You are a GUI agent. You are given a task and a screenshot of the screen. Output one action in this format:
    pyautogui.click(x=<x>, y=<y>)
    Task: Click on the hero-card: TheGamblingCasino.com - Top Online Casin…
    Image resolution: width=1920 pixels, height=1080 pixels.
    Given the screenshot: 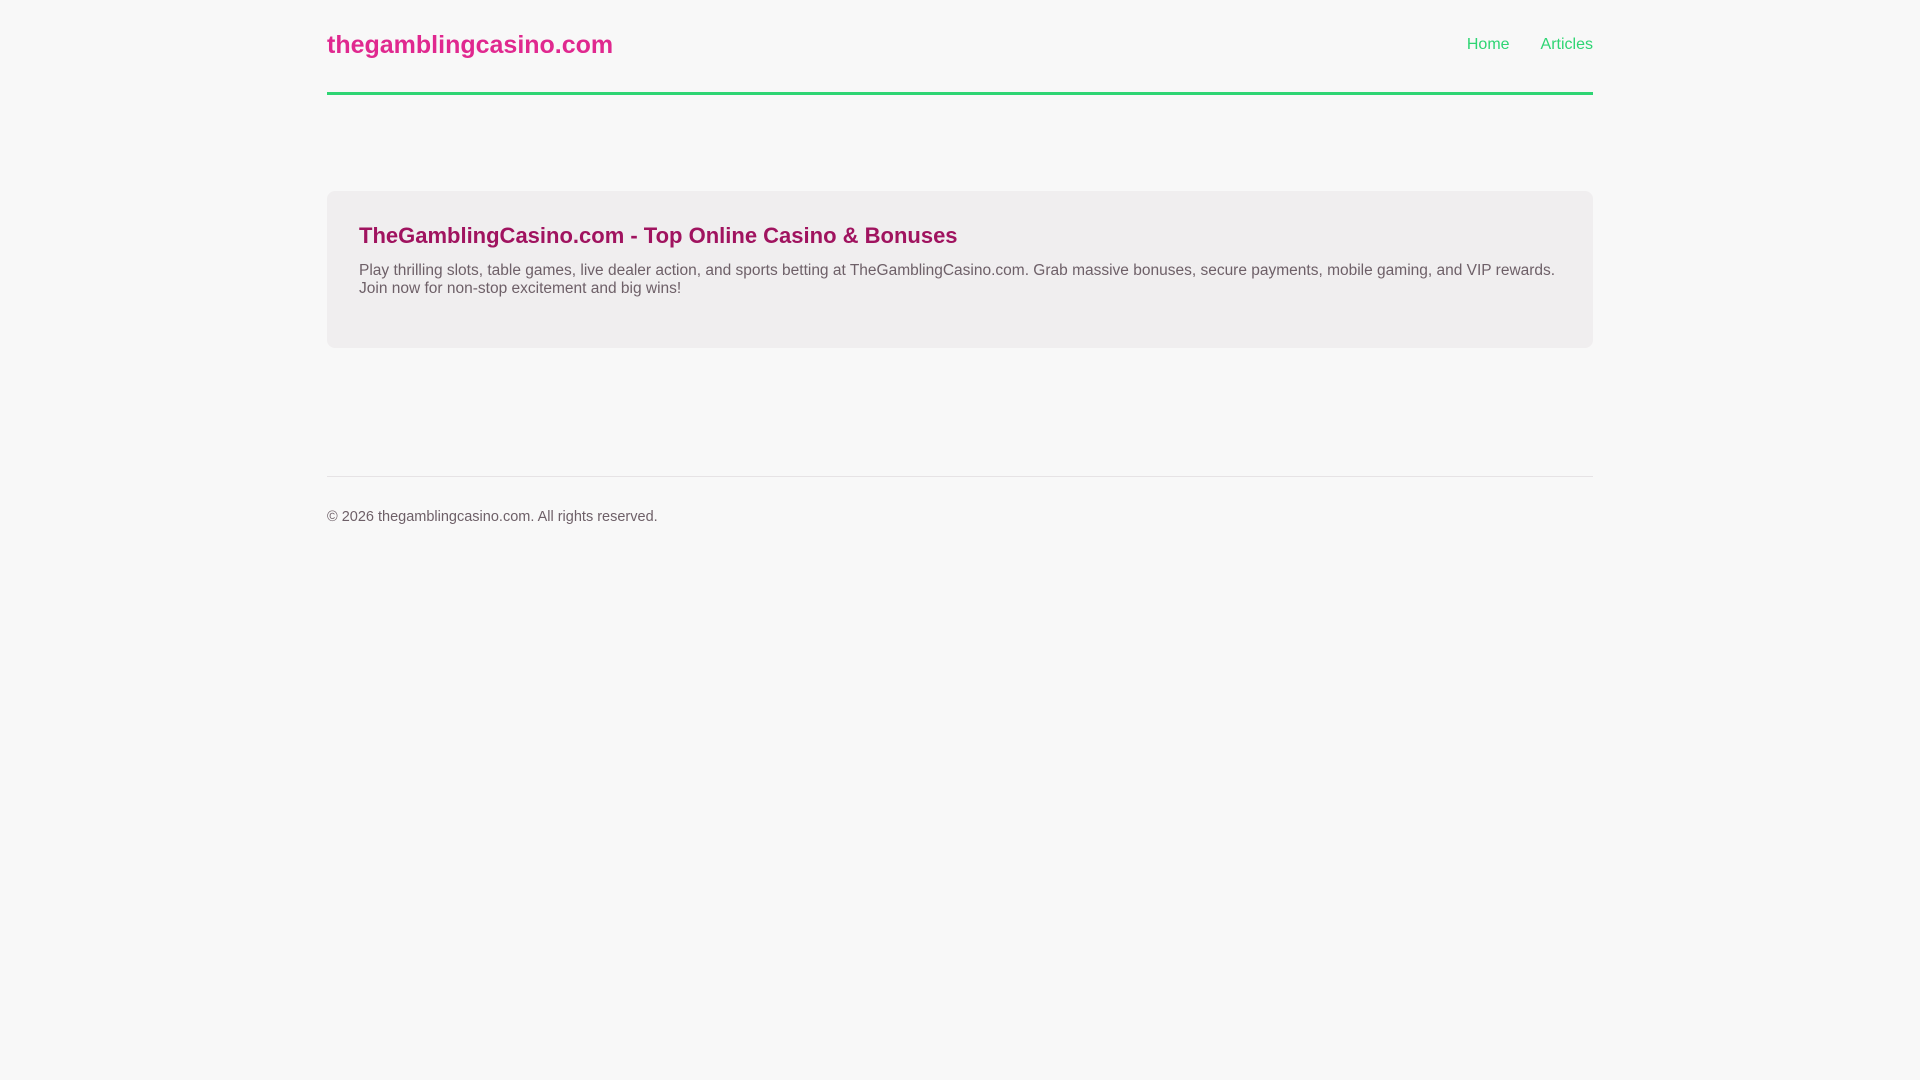 What is the action you would take?
    pyautogui.click(x=960, y=269)
    